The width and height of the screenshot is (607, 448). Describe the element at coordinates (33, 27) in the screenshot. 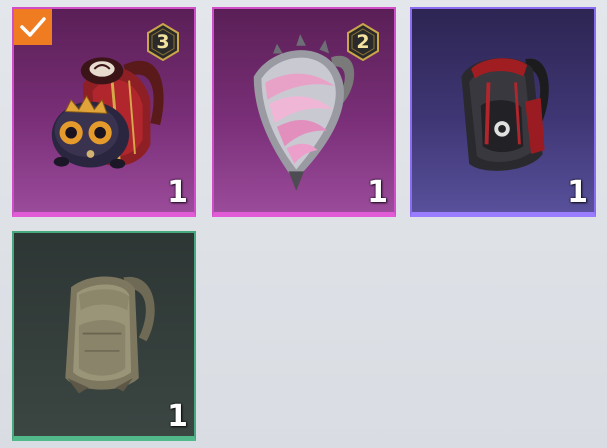

I see `selected-checkmark-icon` at that location.